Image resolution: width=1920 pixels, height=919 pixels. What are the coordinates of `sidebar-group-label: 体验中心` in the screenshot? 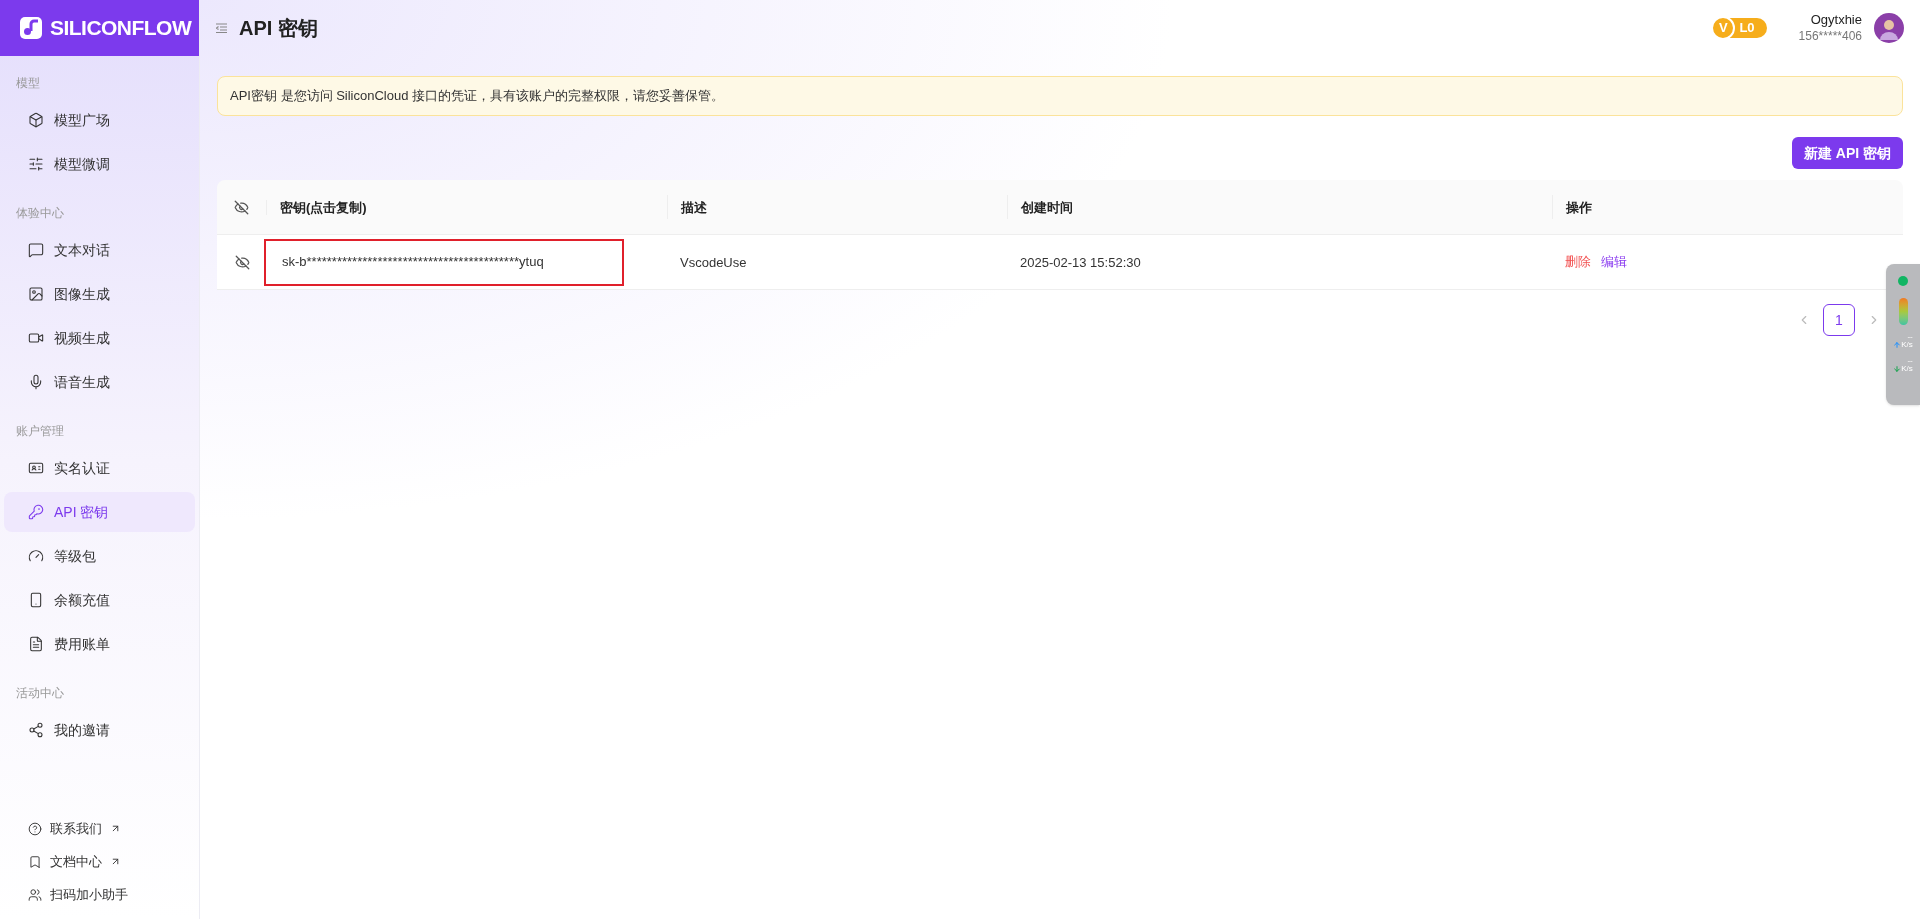 It's located at (40, 213).